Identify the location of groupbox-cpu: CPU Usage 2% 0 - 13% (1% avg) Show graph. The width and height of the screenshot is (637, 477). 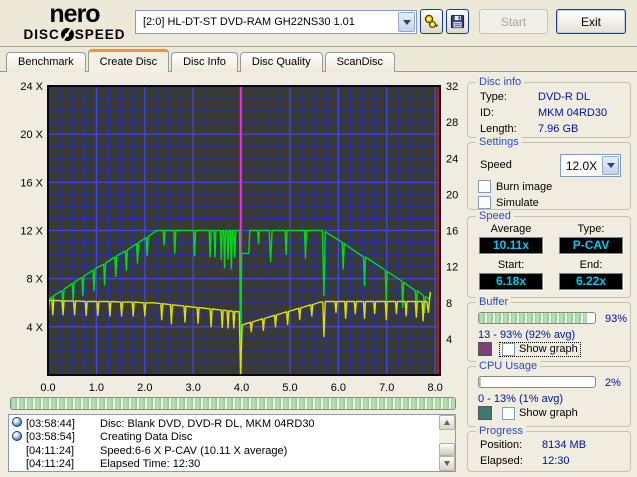
(549, 393).